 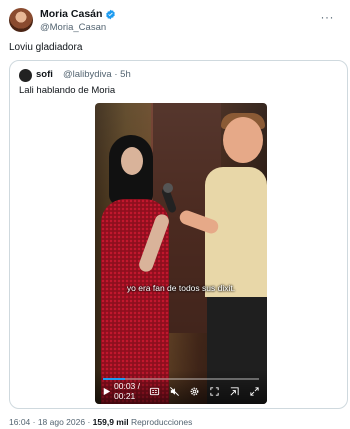 I want to click on verified-badge-icon, so click(x=110, y=14).